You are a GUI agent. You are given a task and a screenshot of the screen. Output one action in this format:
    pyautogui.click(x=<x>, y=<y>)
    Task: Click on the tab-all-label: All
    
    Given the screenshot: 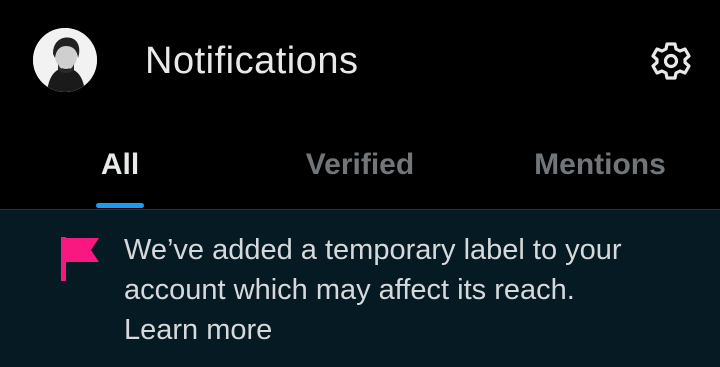 What is the action you would take?
    pyautogui.click(x=120, y=164)
    